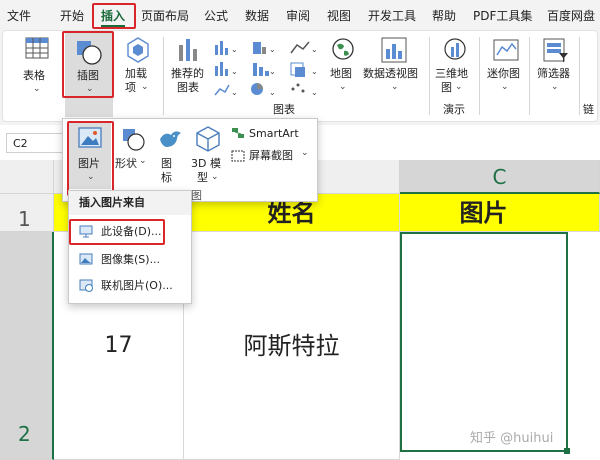 This screenshot has width=600, height=460. What do you see at coordinates (188, 87) in the screenshot?
I see `recommended-charts-label-2: 图表` at bounding box center [188, 87].